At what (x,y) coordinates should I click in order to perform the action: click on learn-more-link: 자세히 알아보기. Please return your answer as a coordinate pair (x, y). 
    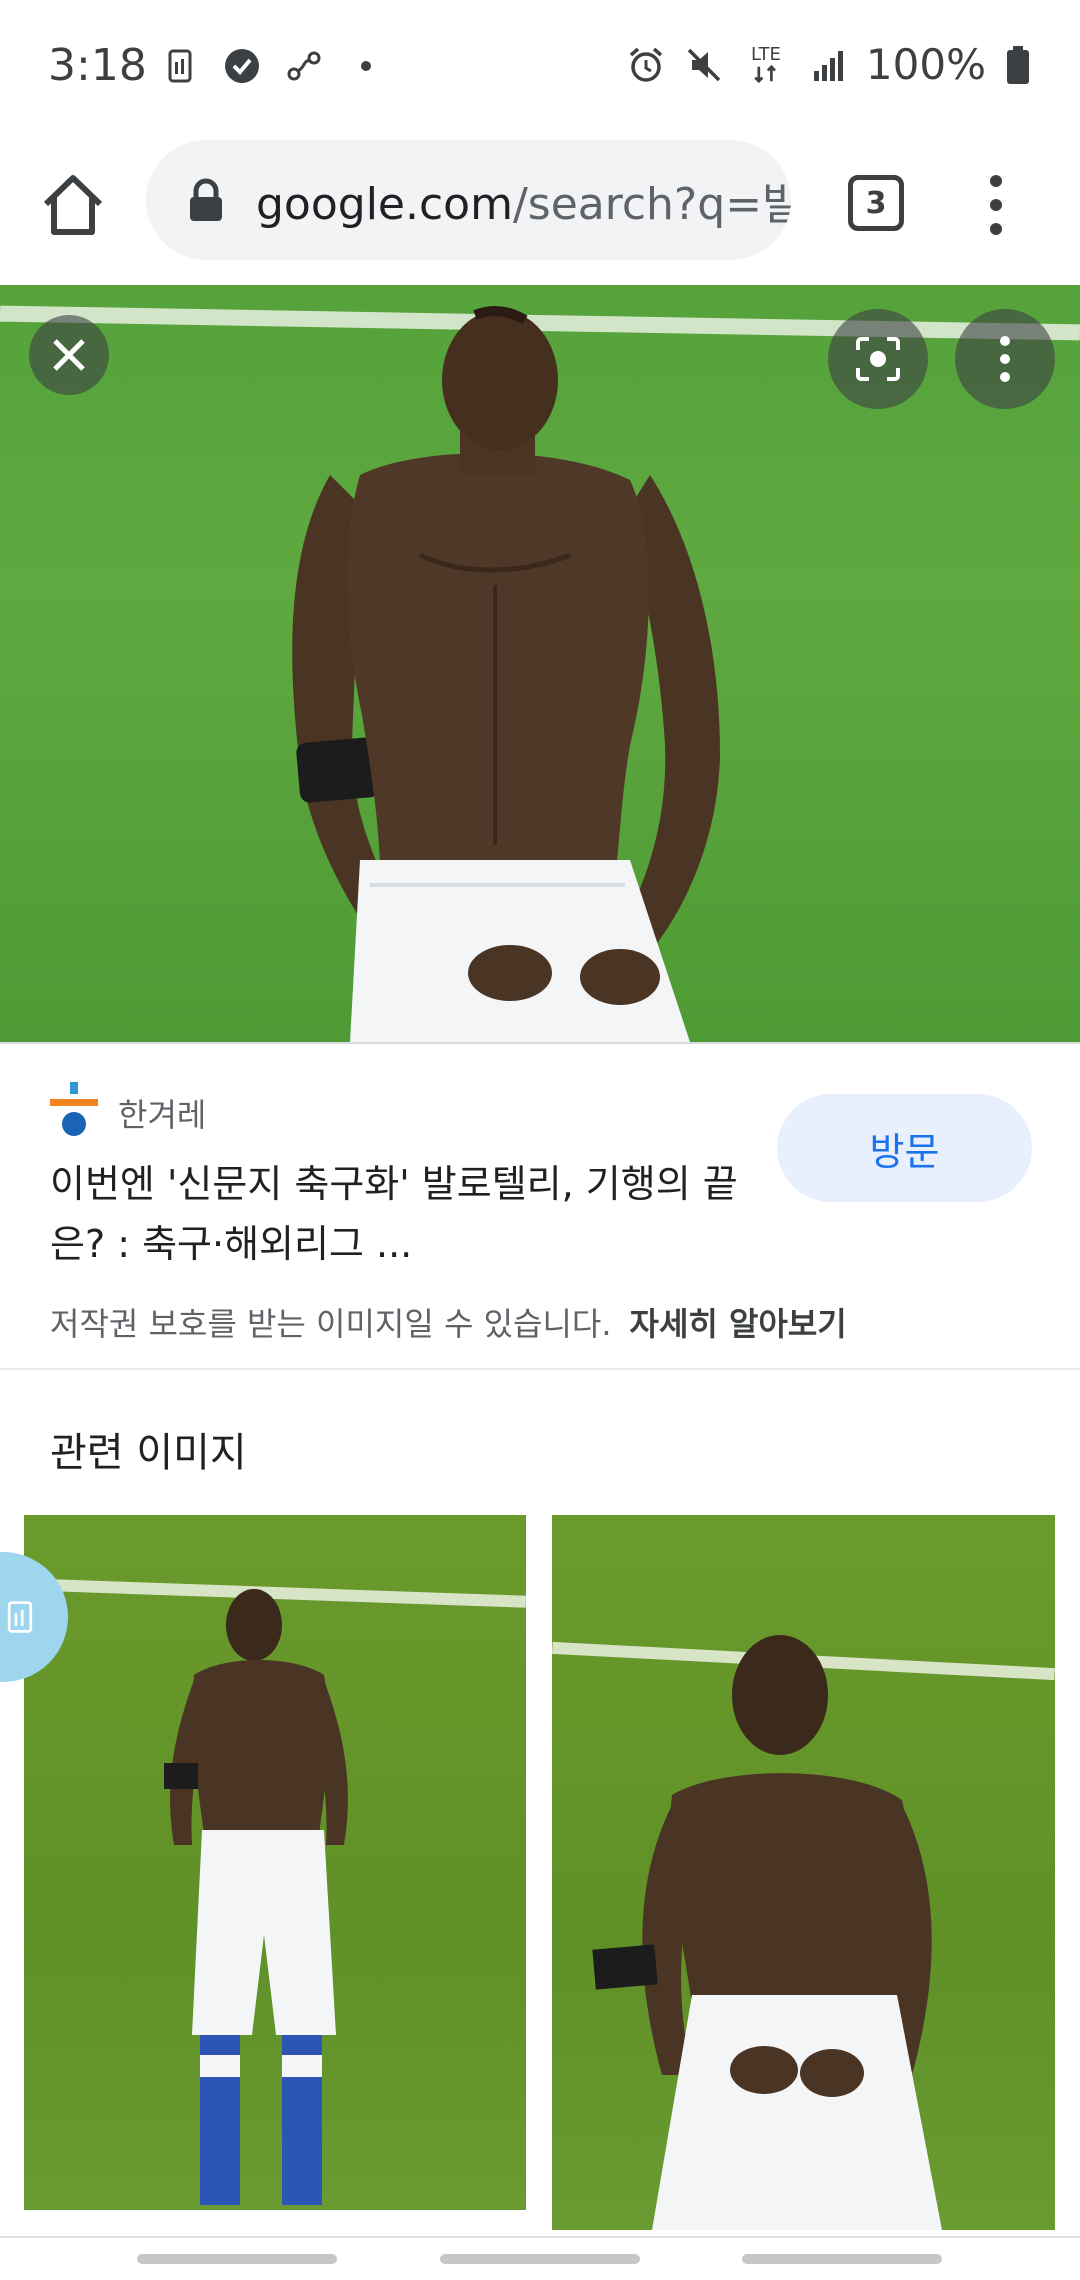
    Looking at the image, I should click on (738, 1324).